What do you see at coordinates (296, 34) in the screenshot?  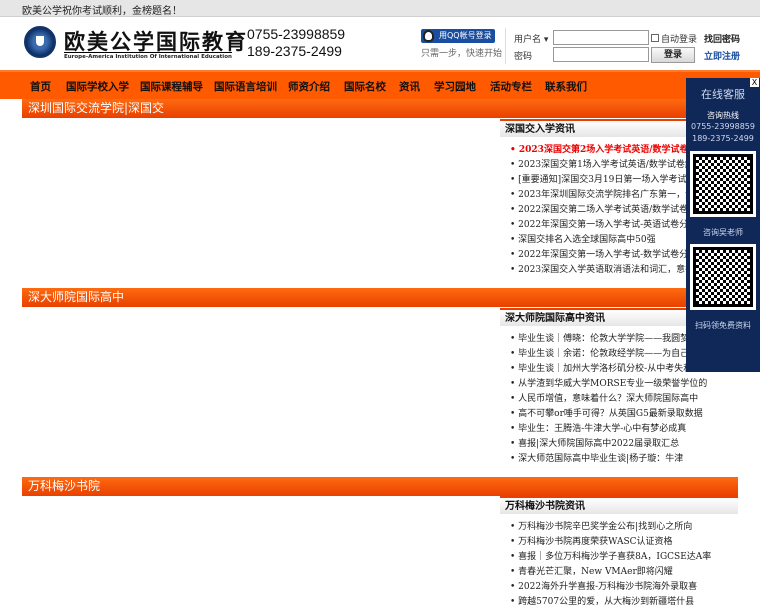 I see `phone-1: 0755-23998859` at bounding box center [296, 34].